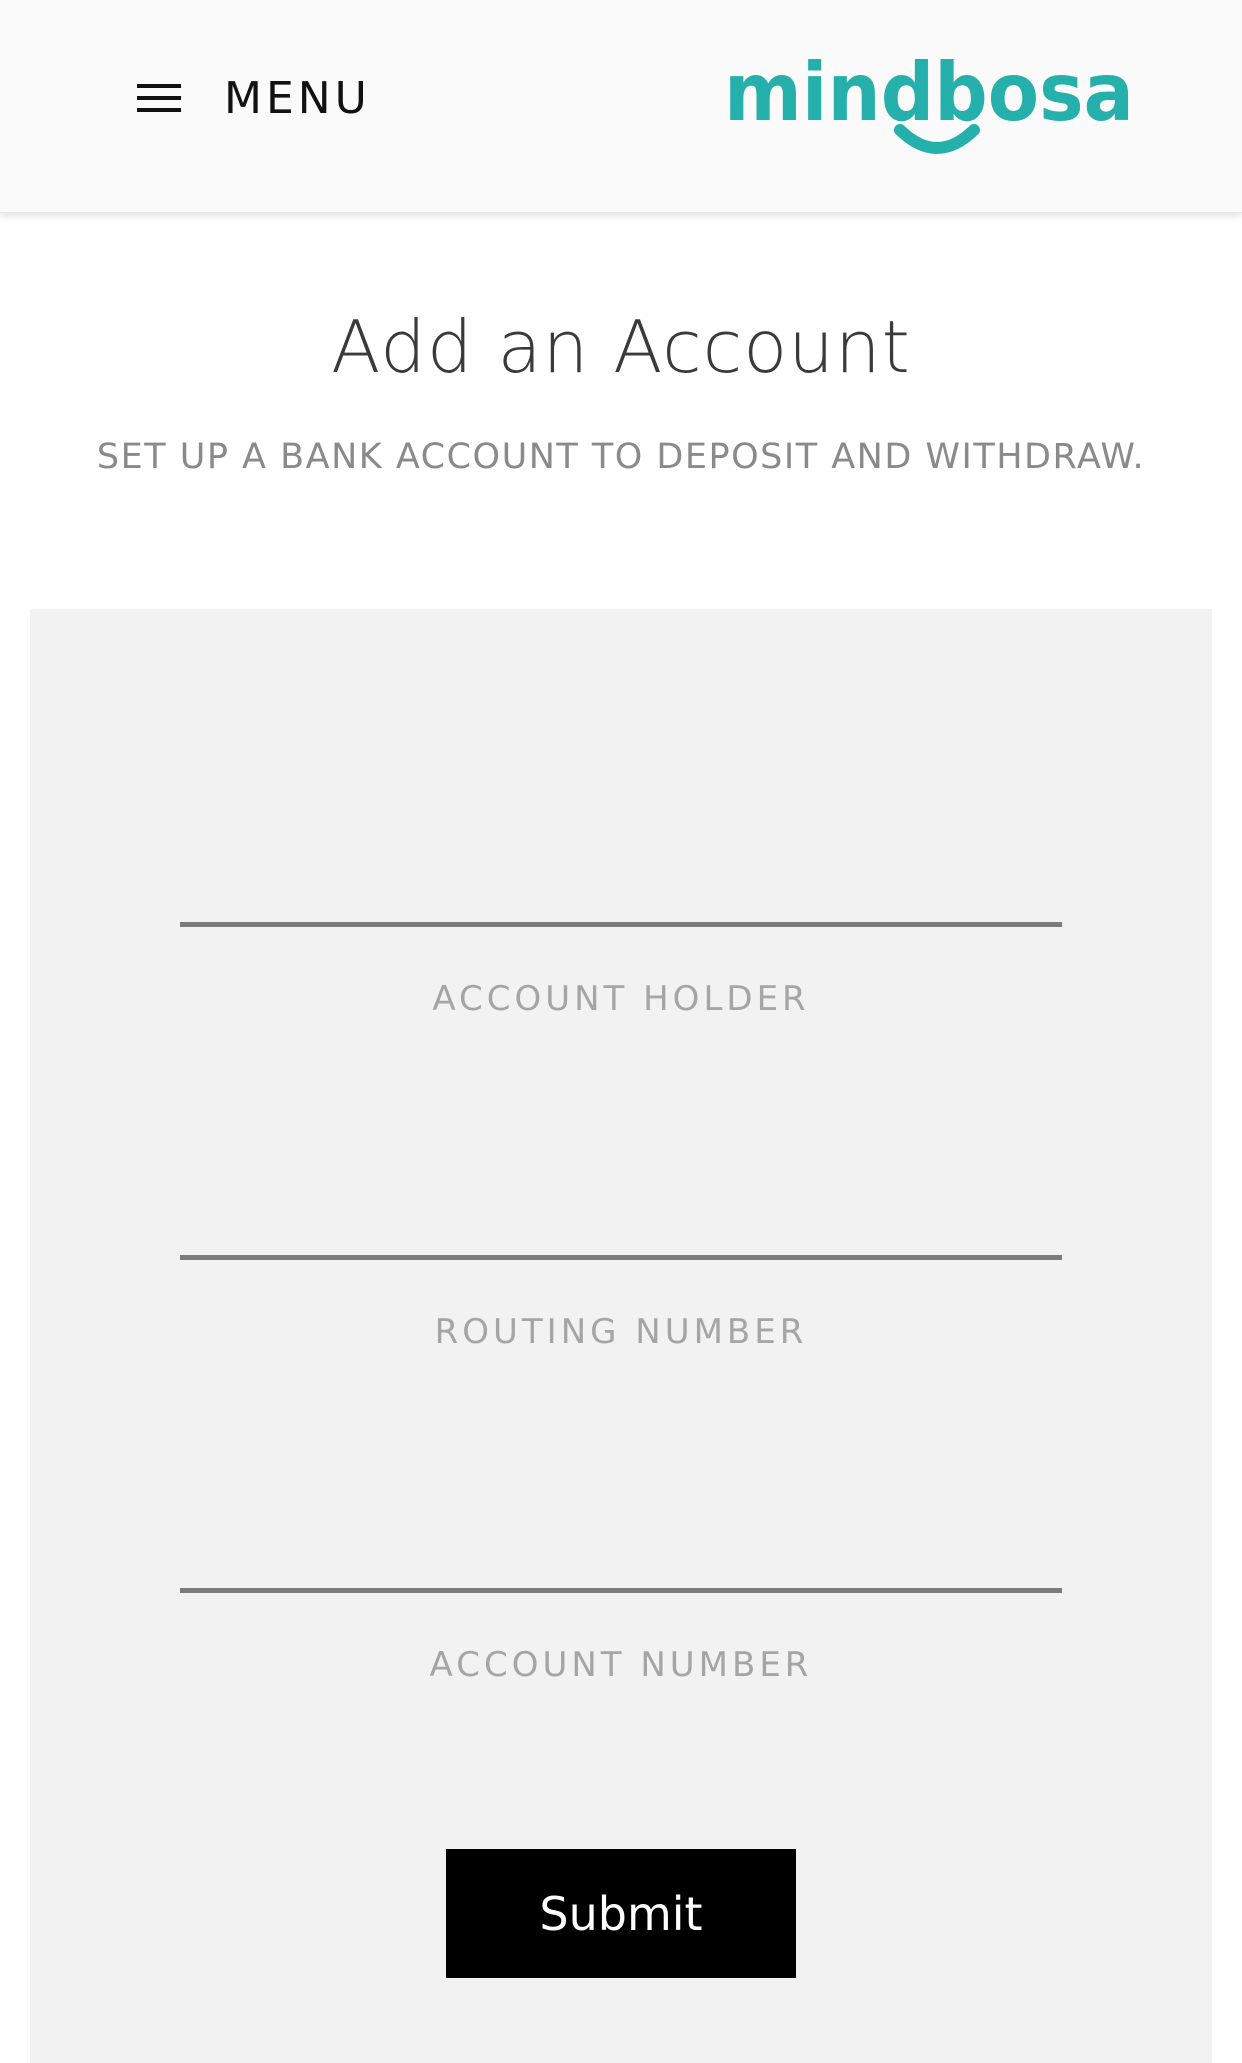 This screenshot has width=1242, height=2063. What do you see at coordinates (297, 98) in the screenshot?
I see `menu-label: MENU` at bounding box center [297, 98].